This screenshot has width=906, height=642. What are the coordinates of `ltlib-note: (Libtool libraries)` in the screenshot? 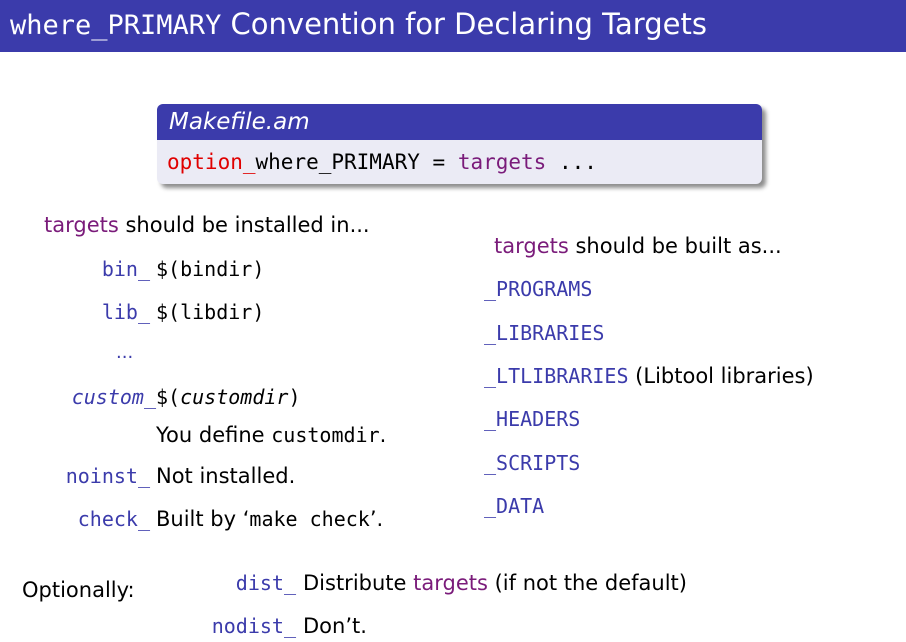 It's located at (721, 376).